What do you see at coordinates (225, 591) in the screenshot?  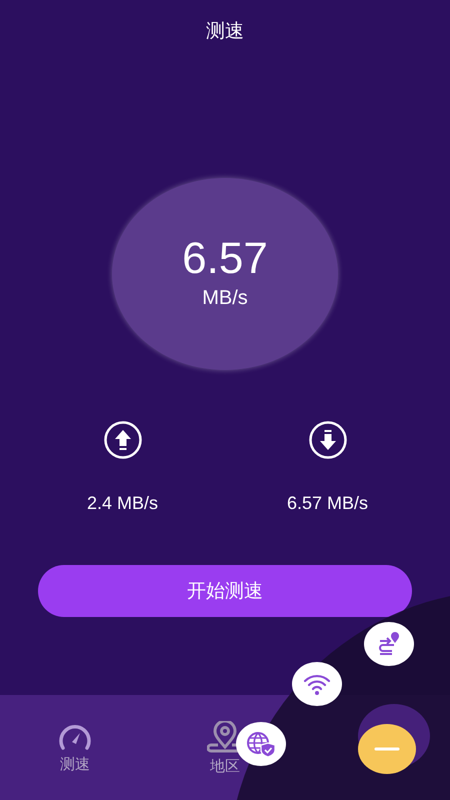 I see `start-test-button: 开始测速` at bounding box center [225, 591].